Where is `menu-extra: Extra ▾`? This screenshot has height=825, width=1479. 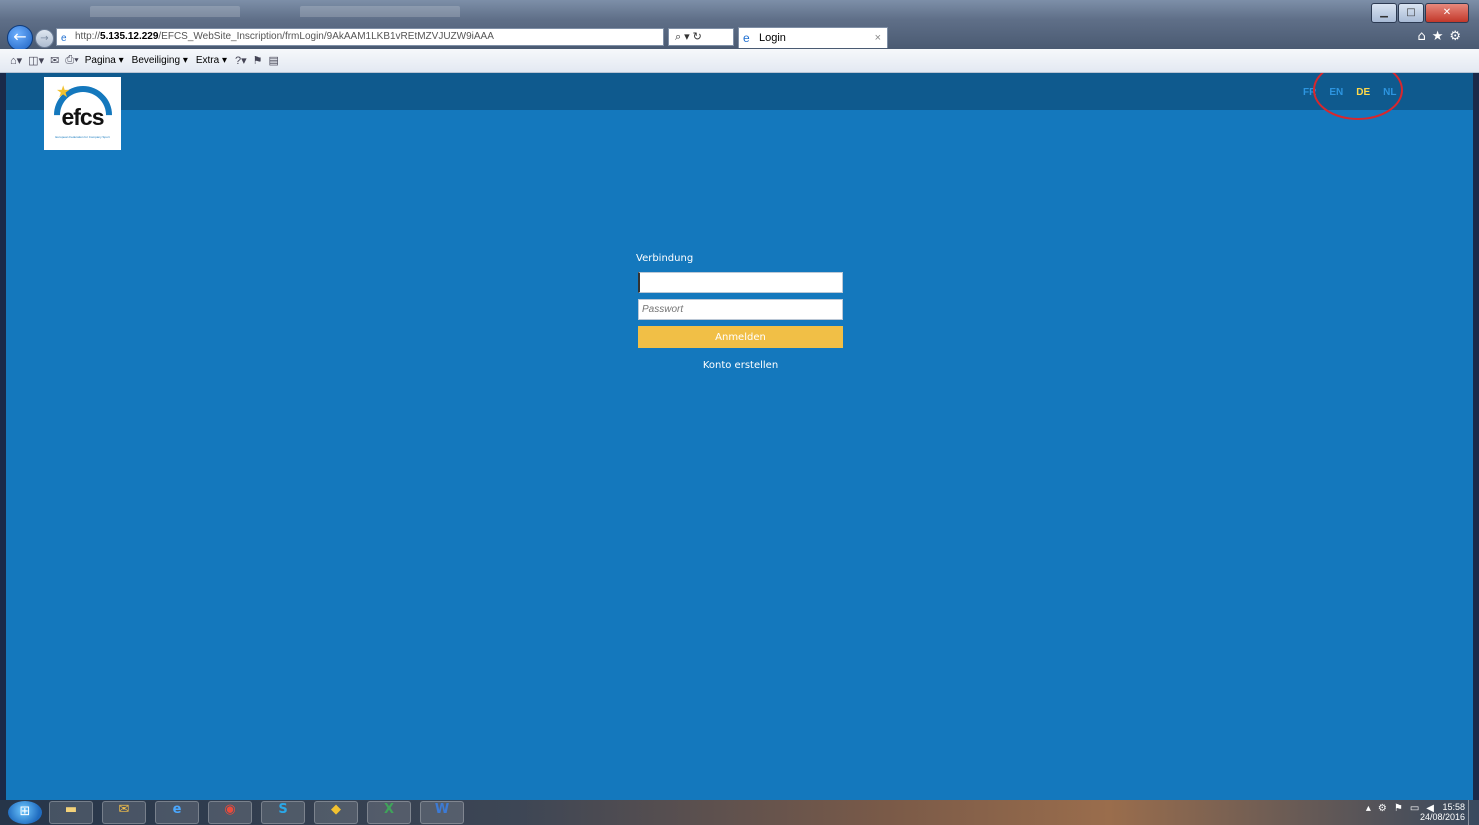 menu-extra: Extra ▾ is located at coordinates (211, 60).